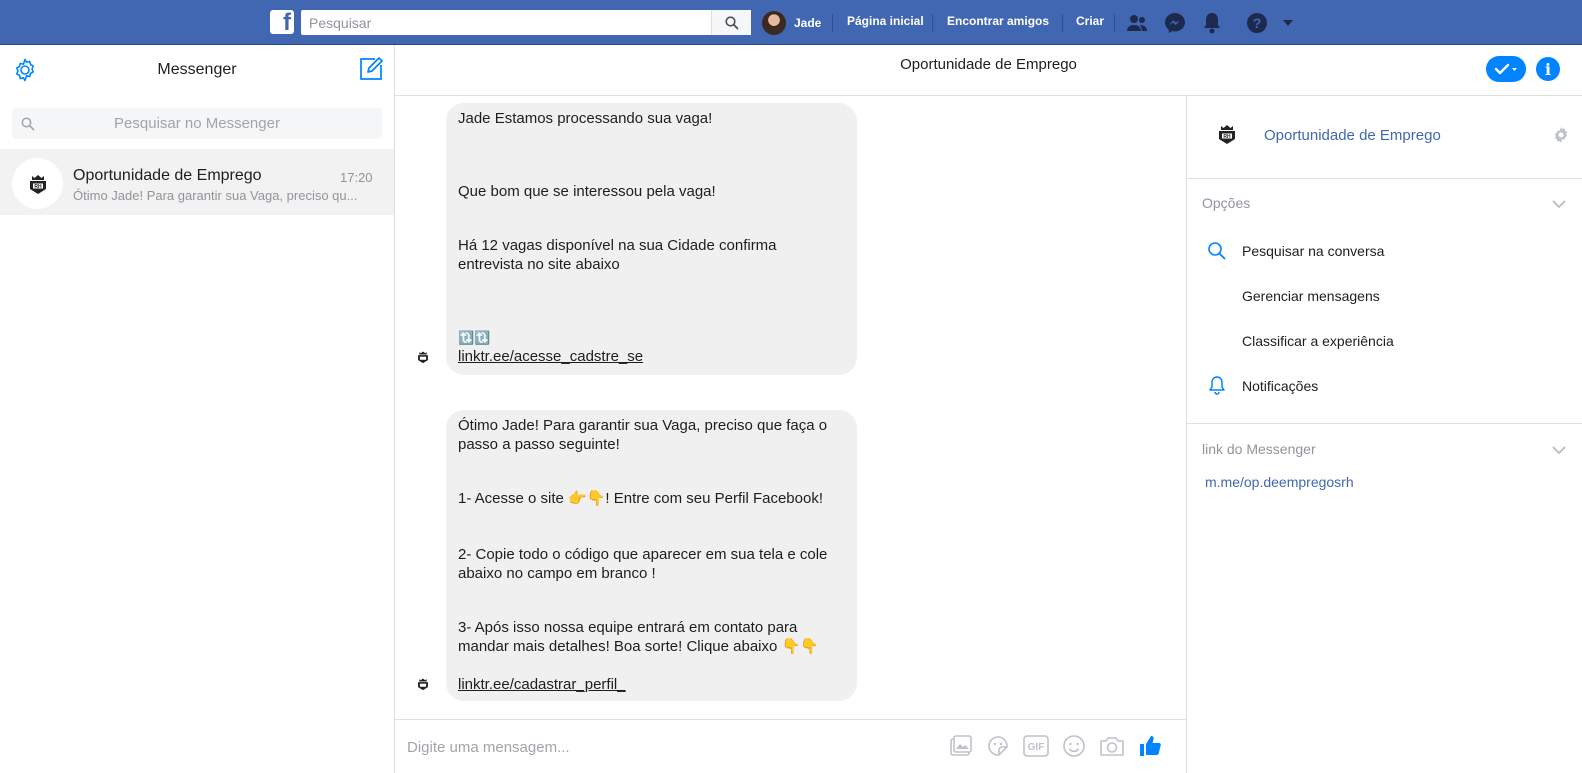  Describe the element at coordinates (526, 22) in the screenshot. I see `global-search-input` at that location.